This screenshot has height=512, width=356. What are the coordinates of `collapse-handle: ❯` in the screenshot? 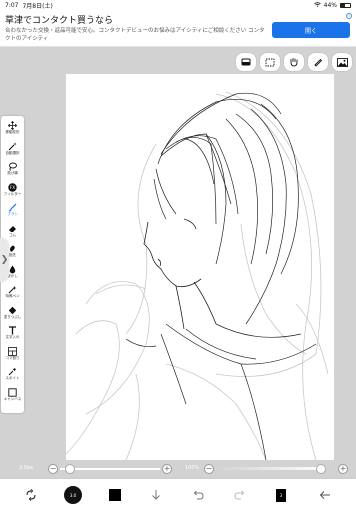 It's located at (4, 260).